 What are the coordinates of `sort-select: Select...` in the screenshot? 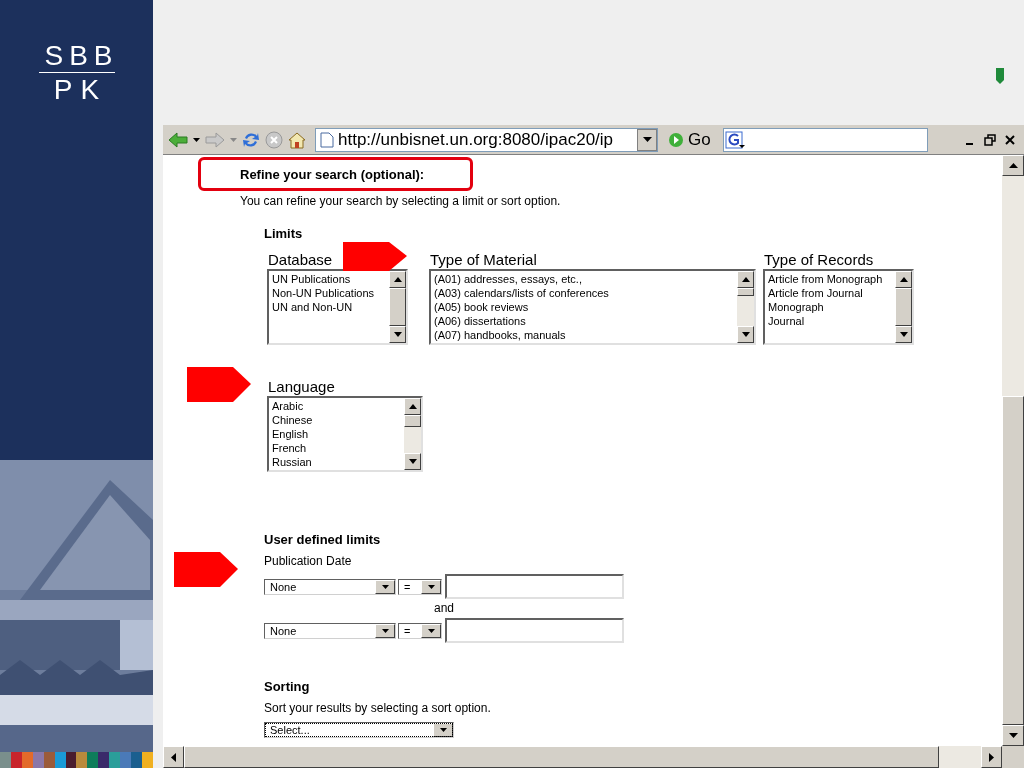 It's located at (359, 730).